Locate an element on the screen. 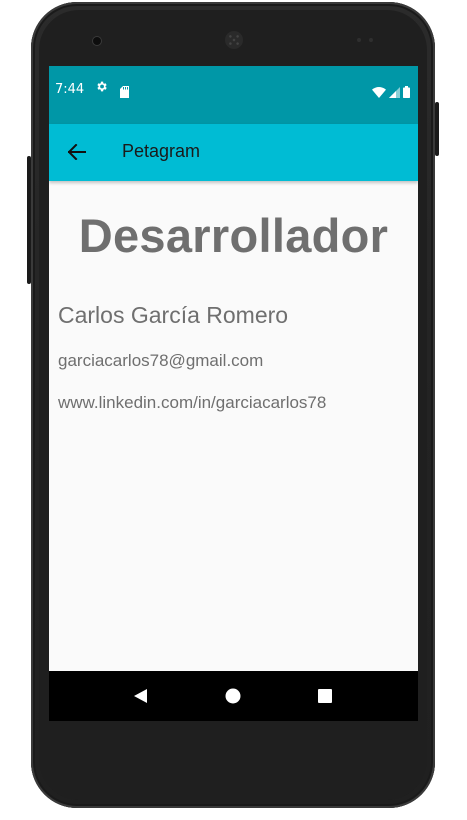 This screenshot has height=820, width=467. back-triangle-icon is located at coordinates (141, 696).